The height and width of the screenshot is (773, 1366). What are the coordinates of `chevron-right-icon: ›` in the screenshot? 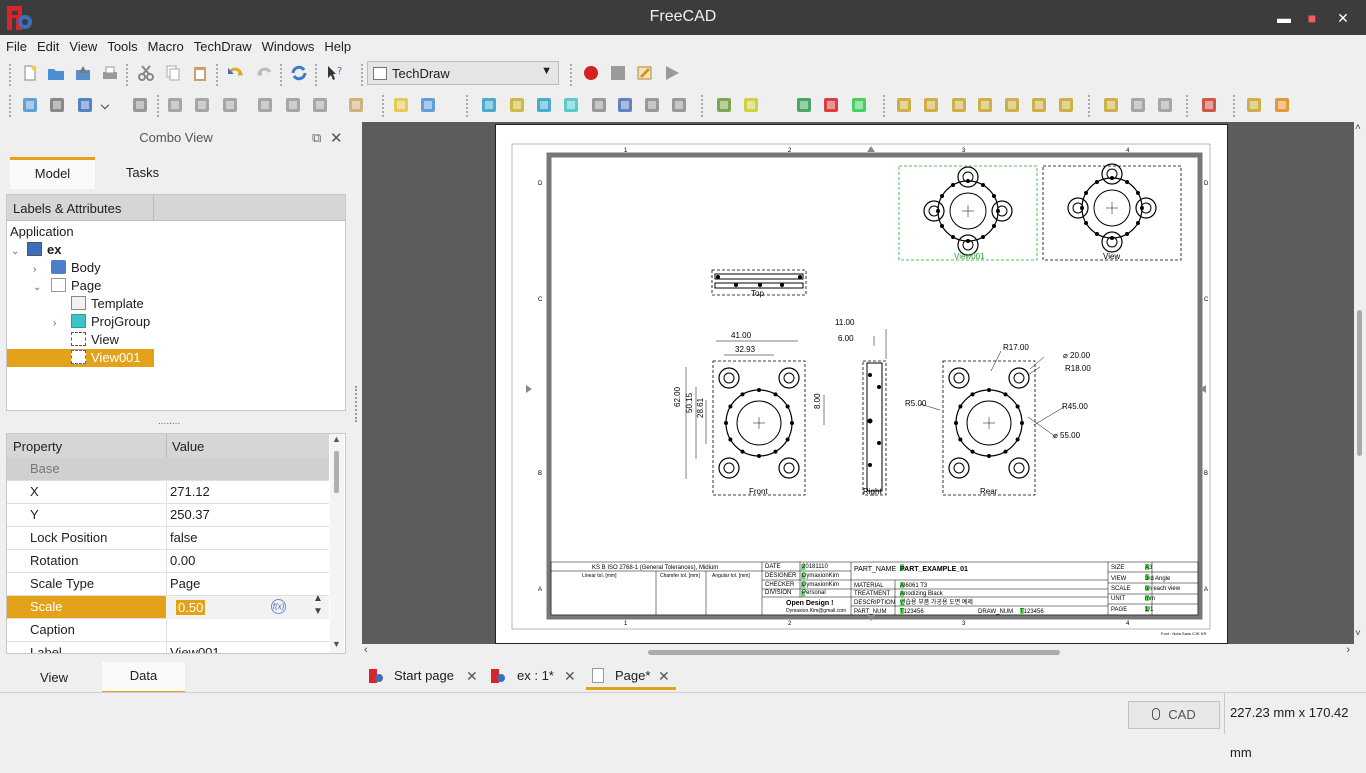 It's located at (62, 324).